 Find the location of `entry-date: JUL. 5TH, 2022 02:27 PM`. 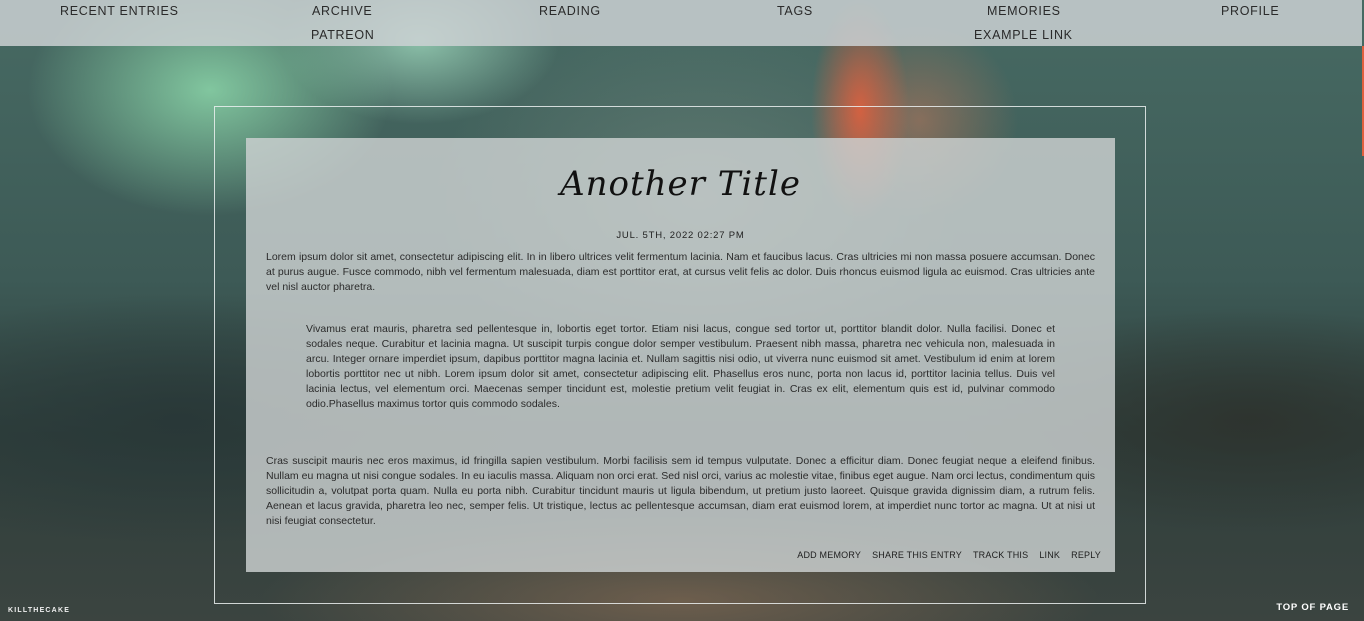

entry-date: JUL. 5TH, 2022 02:27 PM is located at coordinates (680, 235).